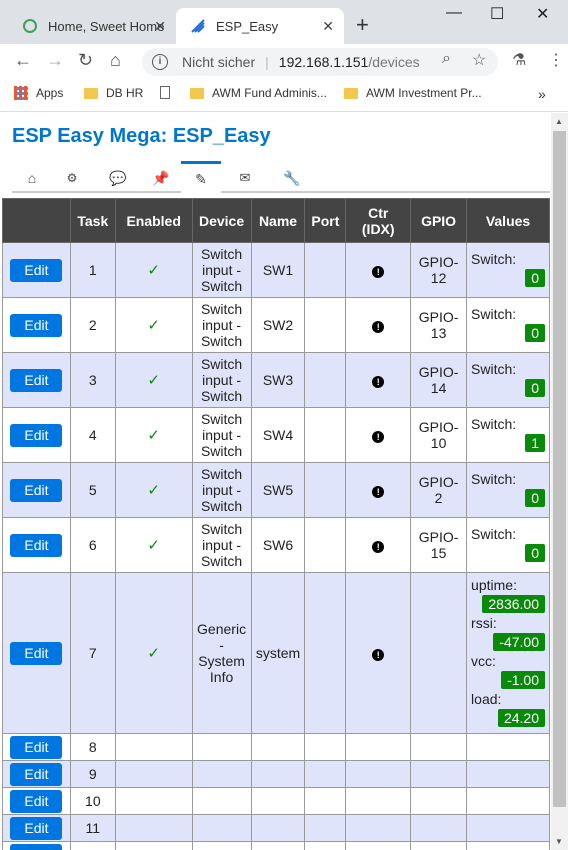 Image resolution: width=568 pixels, height=850 pixels. Describe the element at coordinates (523, 680) in the screenshot. I see `value-badge: -1.00` at that location.